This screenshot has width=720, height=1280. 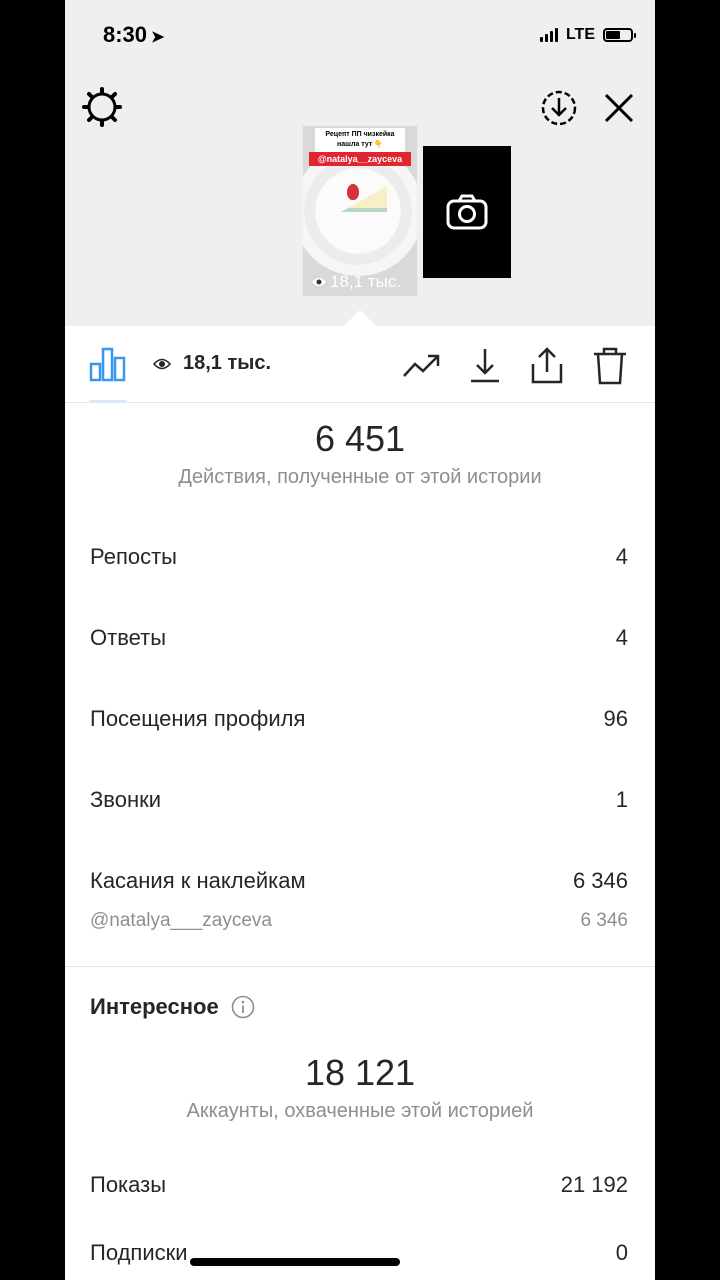 I want to click on strawberry-image, so click(x=353, y=192).